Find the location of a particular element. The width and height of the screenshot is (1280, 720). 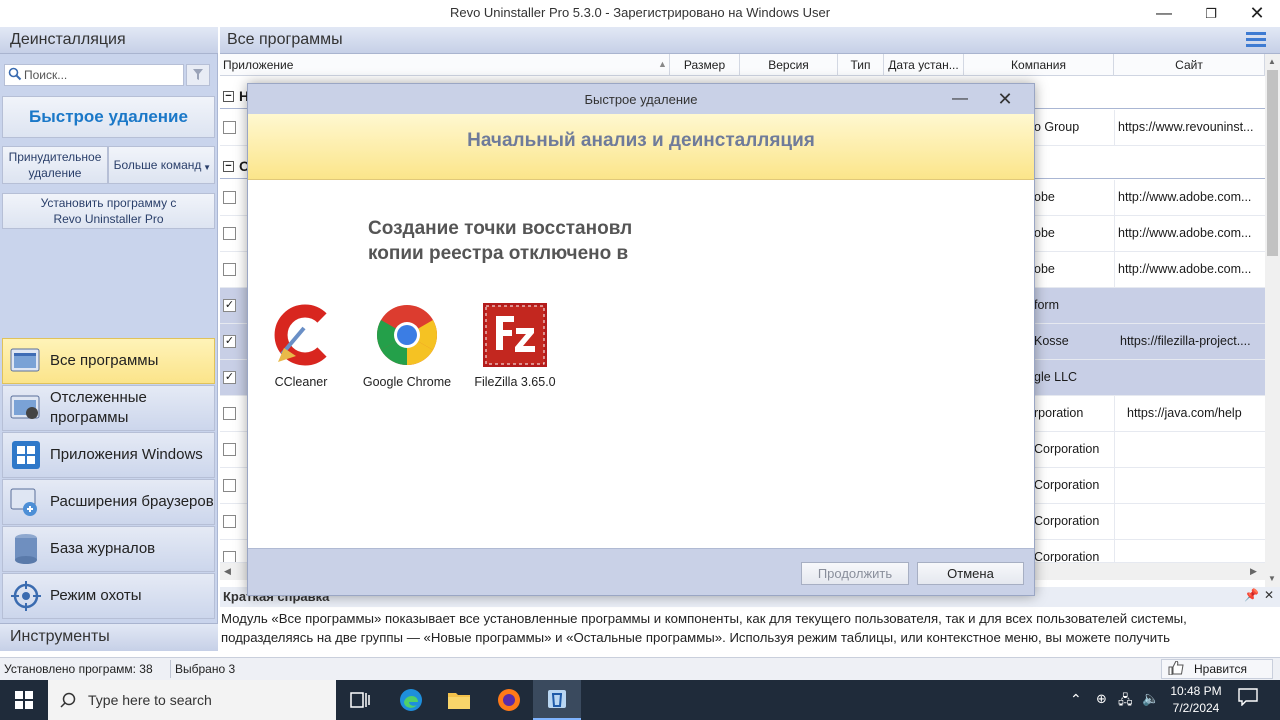

close-button: ✕ is located at coordinates (1257, 13).